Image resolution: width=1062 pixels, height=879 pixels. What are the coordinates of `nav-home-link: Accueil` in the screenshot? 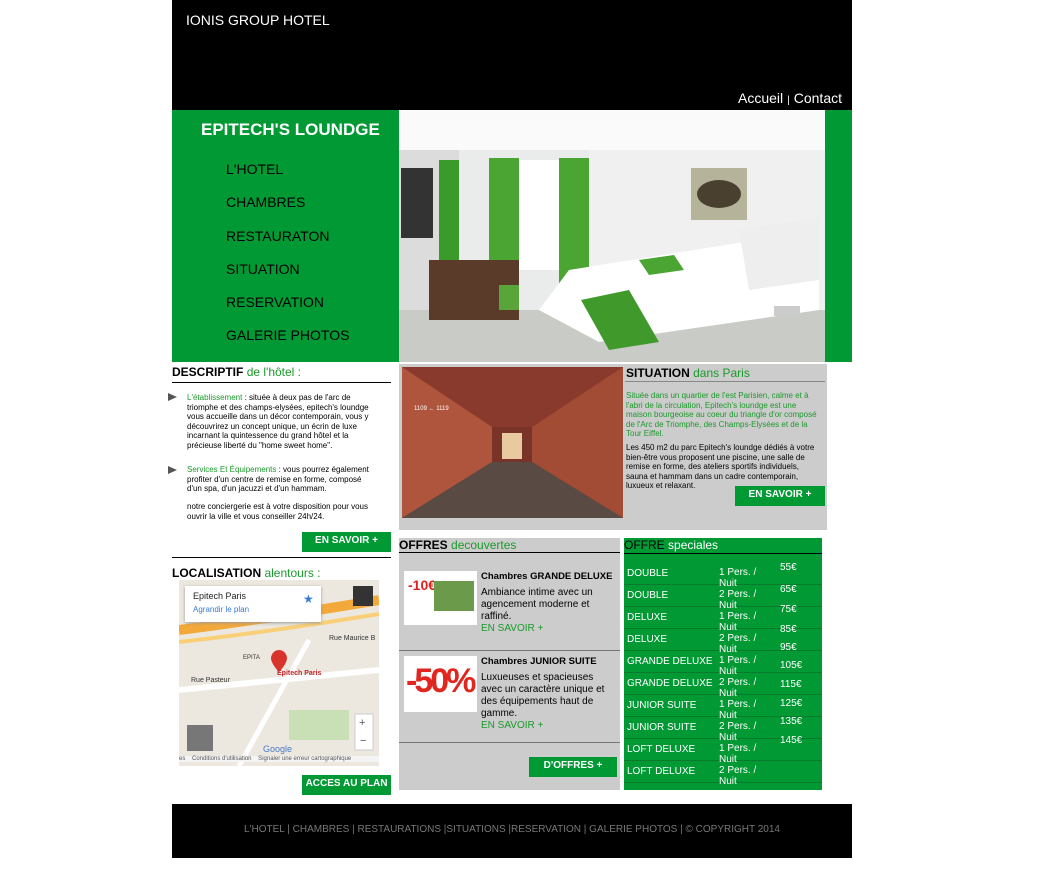 It's located at (760, 98).